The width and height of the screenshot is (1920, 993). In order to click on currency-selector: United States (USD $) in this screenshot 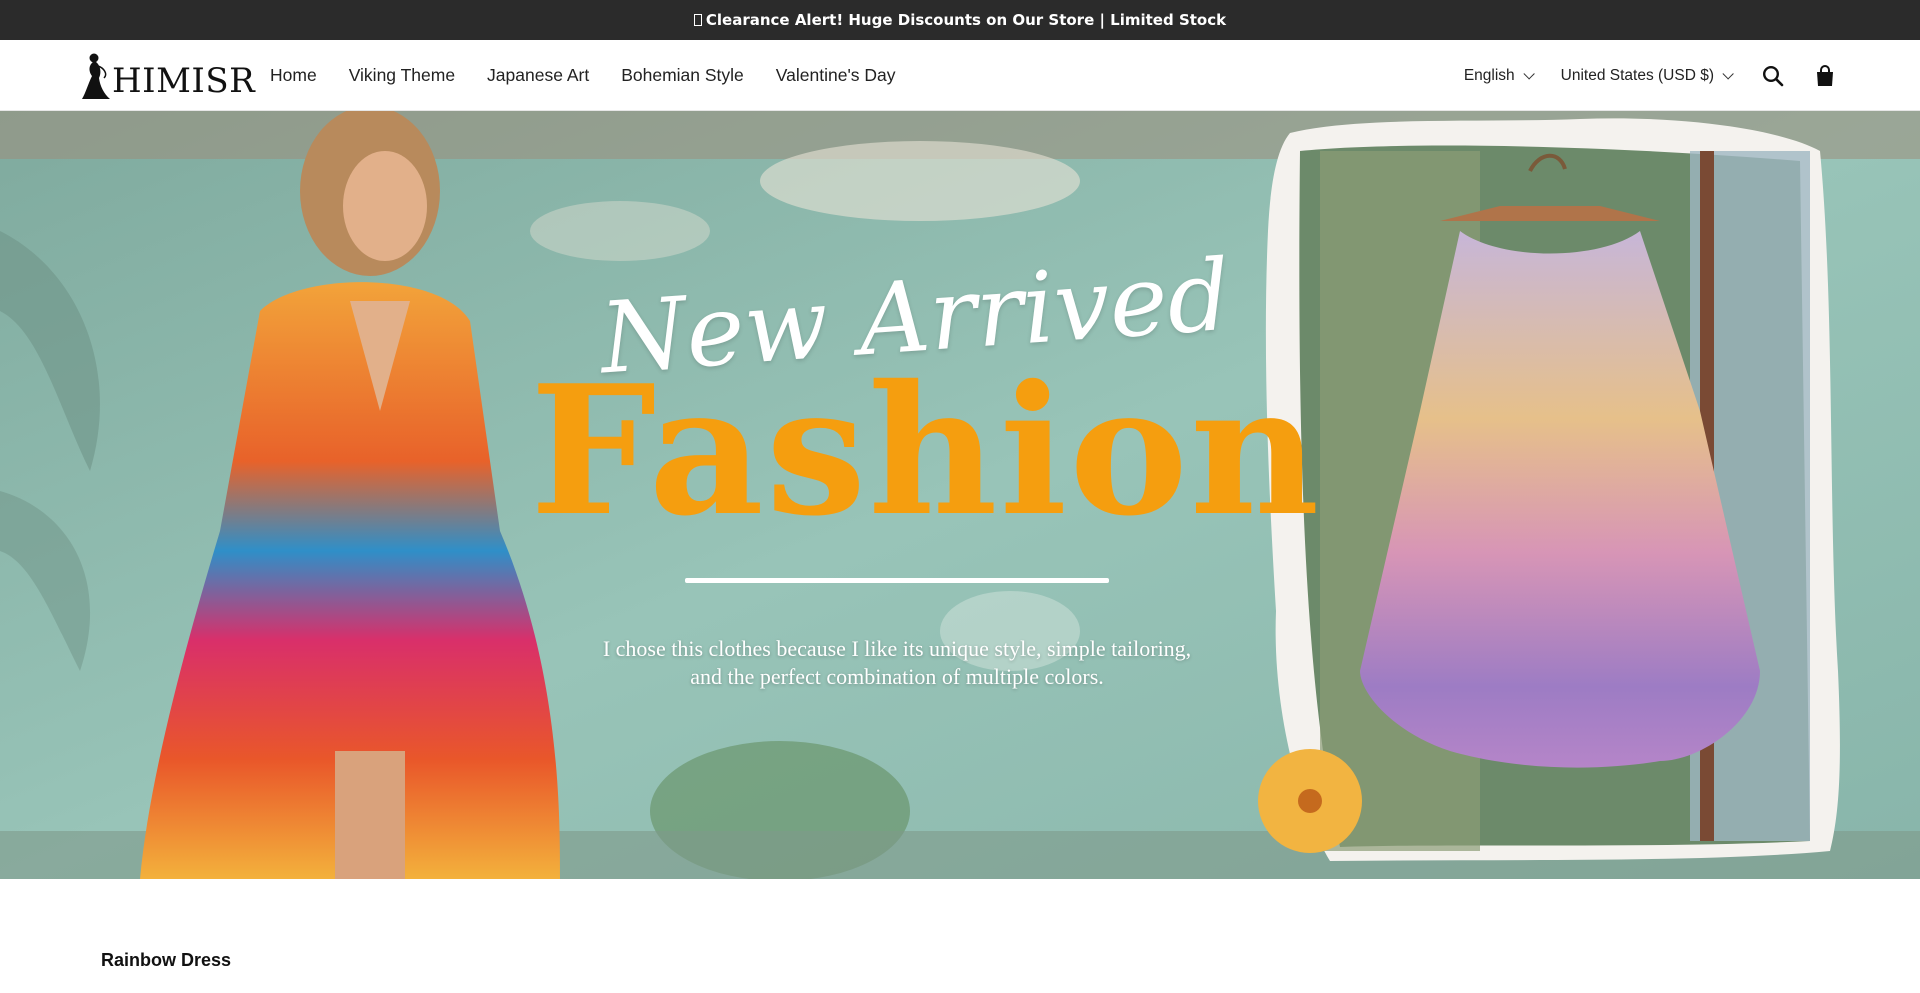, I will do `click(1647, 75)`.